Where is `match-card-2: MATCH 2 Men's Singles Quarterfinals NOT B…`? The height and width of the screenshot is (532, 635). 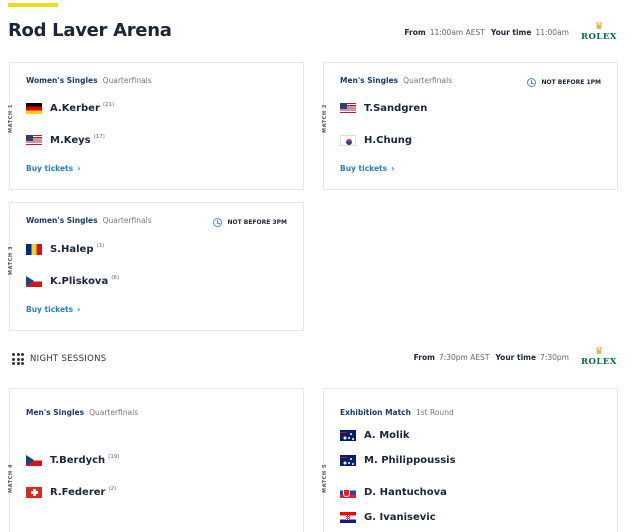
match-card-2: MATCH 2 Men's Singles Quarterfinals NOT B… is located at coordinates (470, 126).